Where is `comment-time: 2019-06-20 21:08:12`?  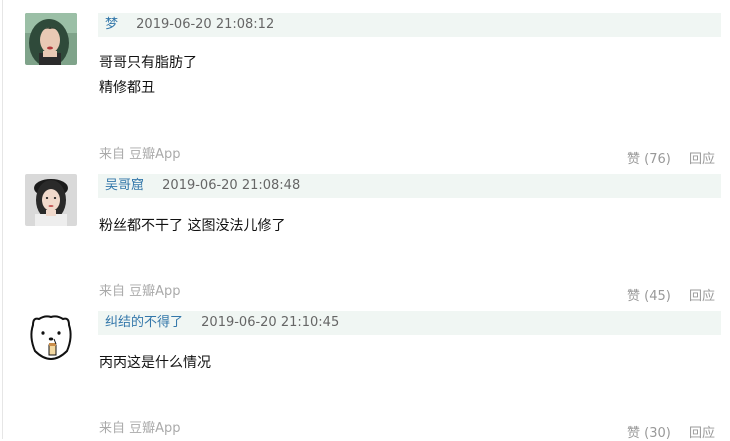
comment-time: 2019-06-20 21:08:12 is located at coordinates (205, 24).